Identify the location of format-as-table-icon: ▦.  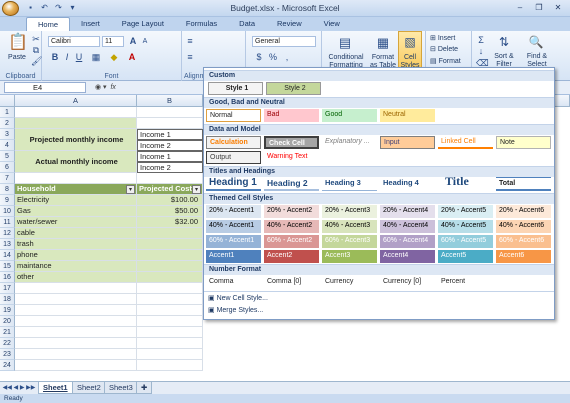
(383, 43).